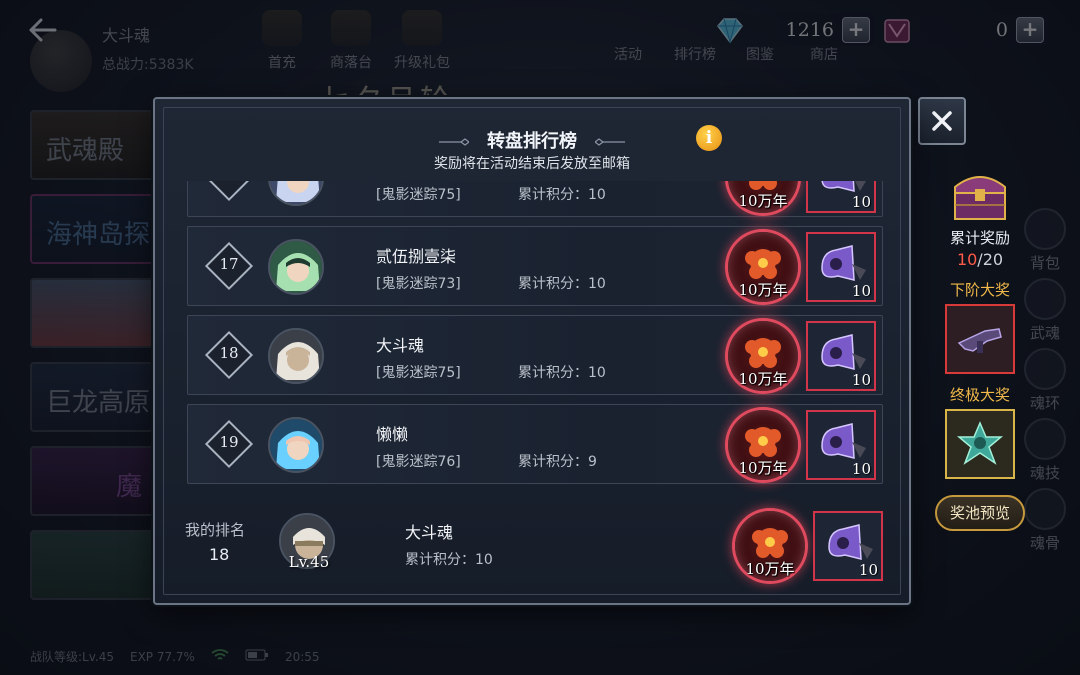 This screenshot has width=1080, height=675. I want to click on gem-count: 0, so click(1001, 30).